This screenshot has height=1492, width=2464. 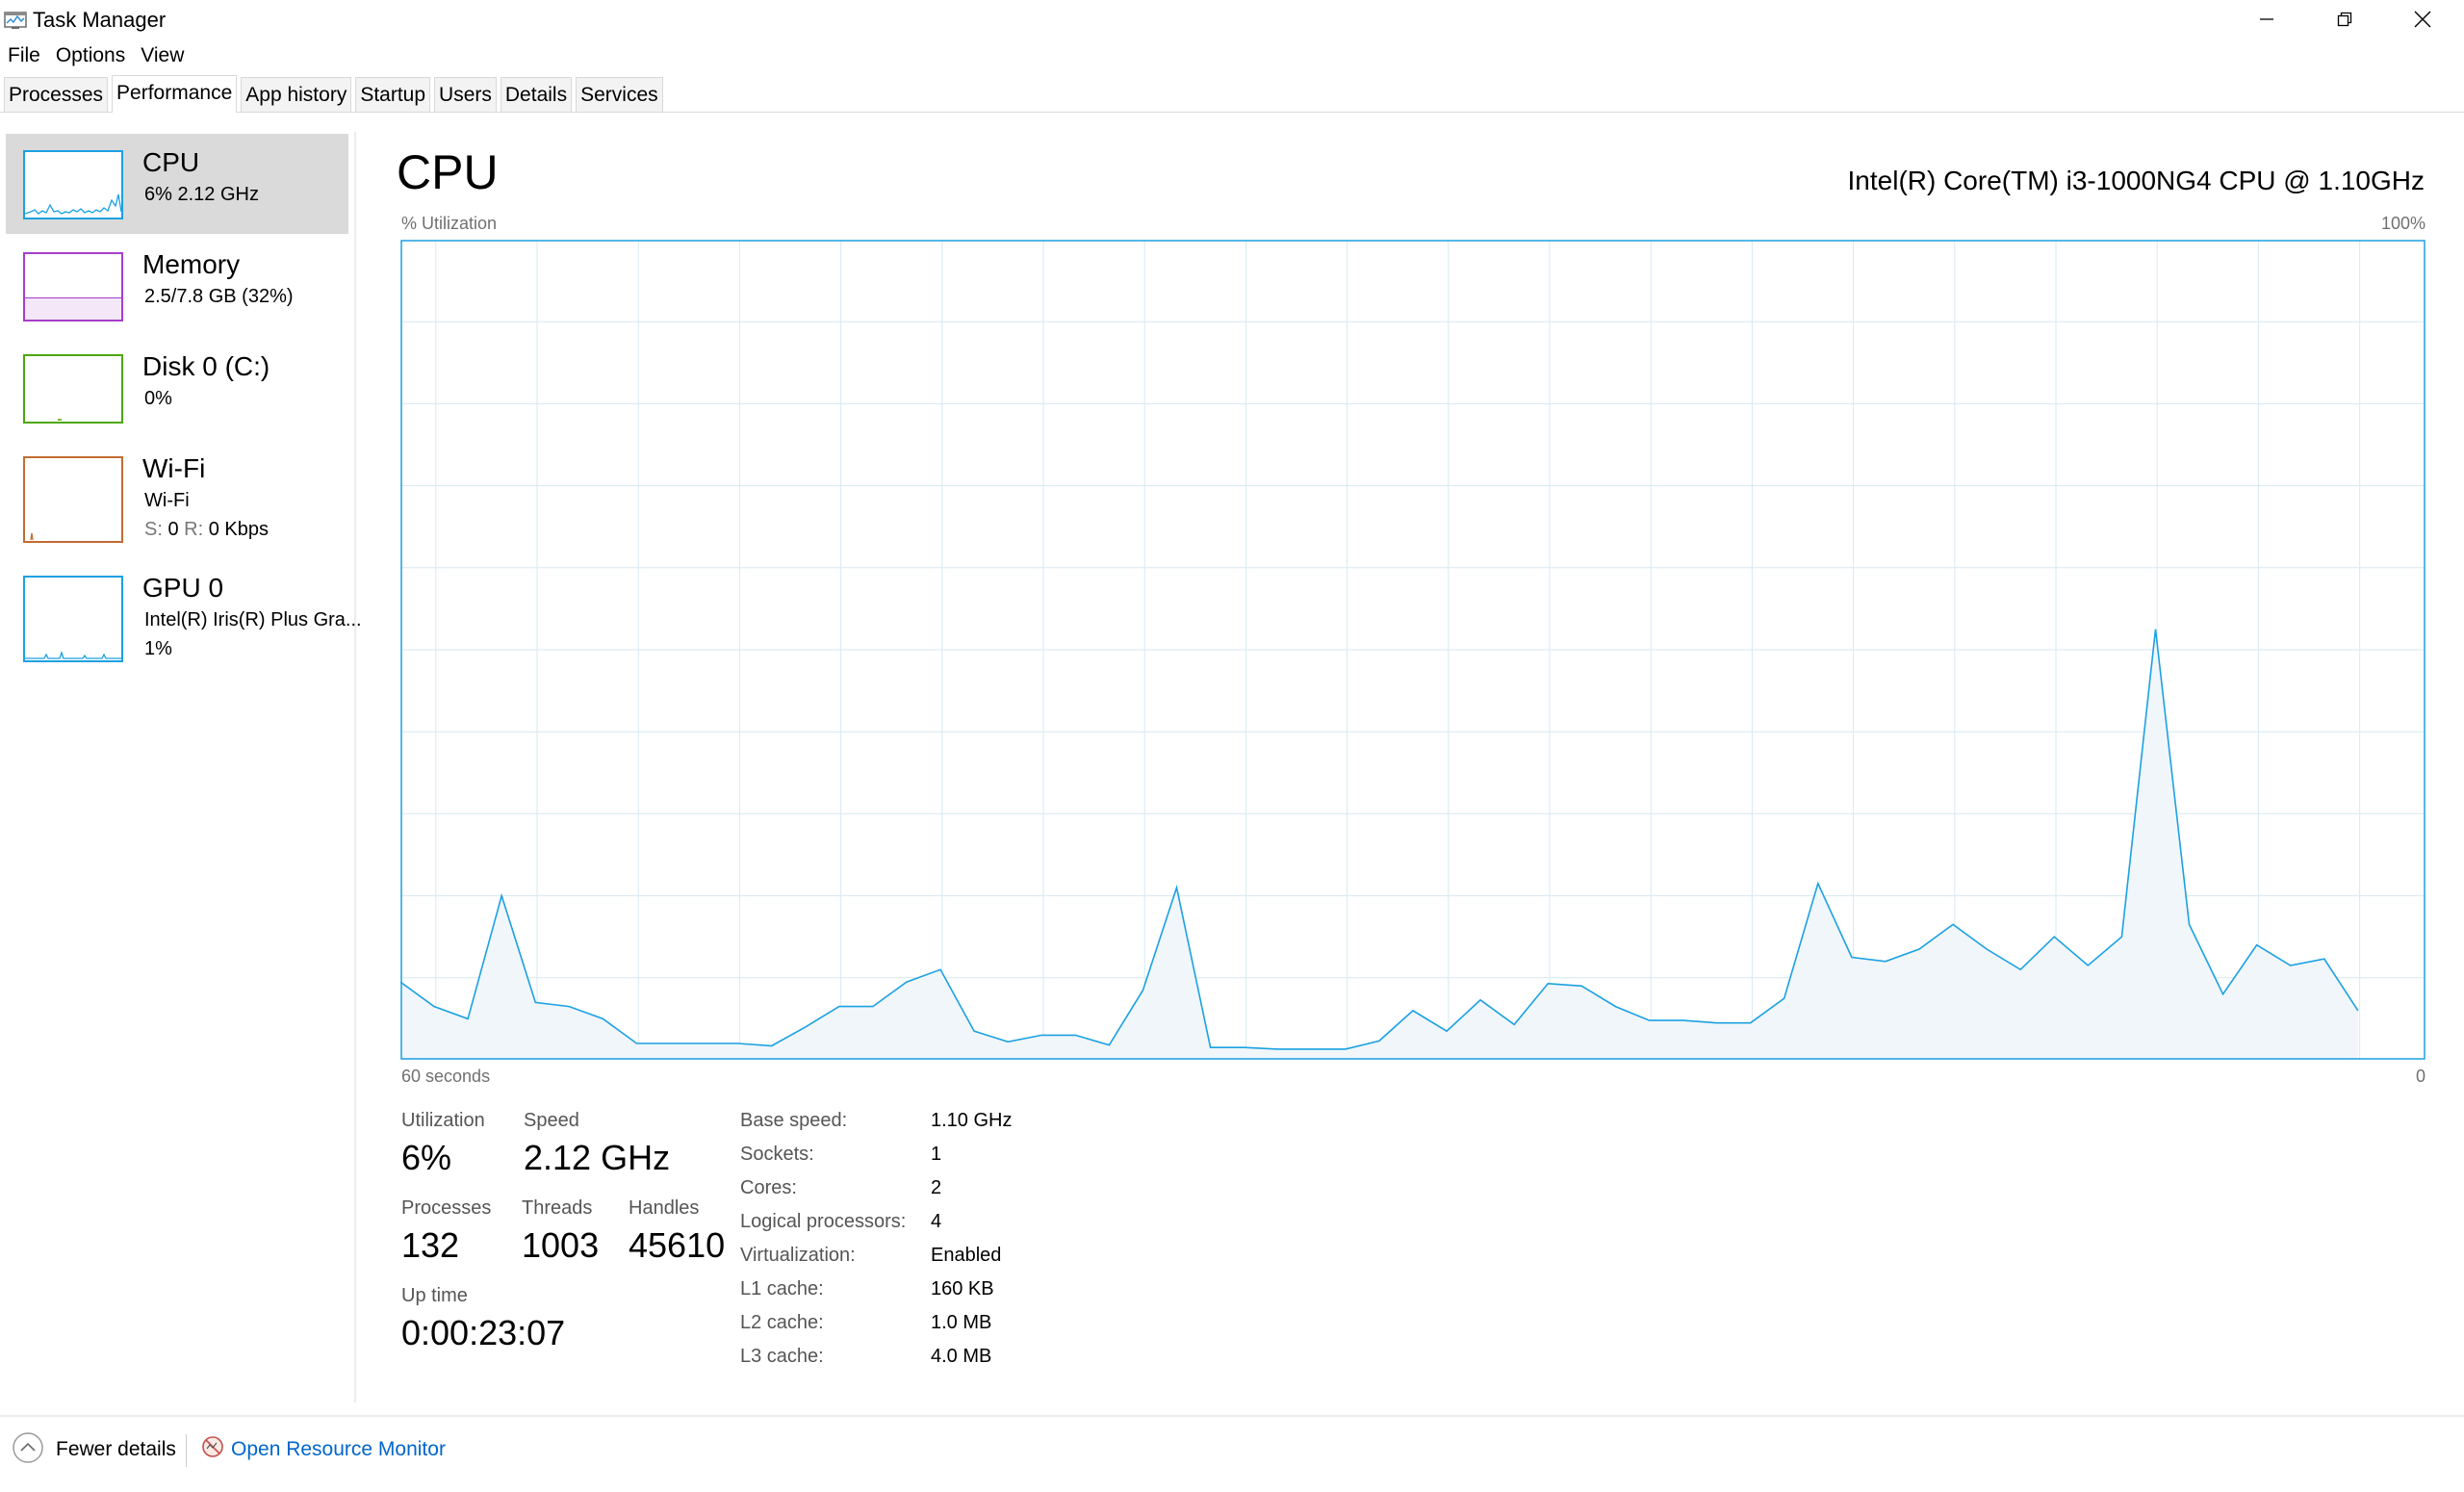 What do you see at coordinates (191, 264) in the screenshot?
I see `sidebar-memory-title: Memory` at bounding box center [191, 264].